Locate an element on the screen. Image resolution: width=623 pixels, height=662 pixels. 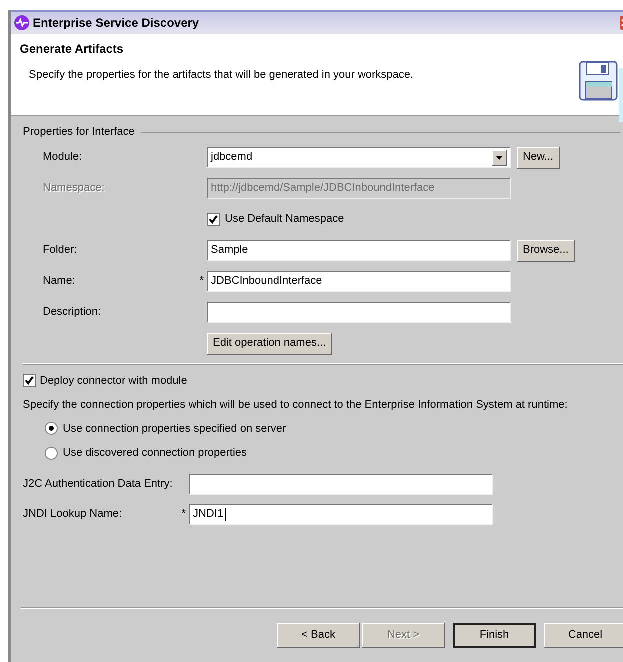
checkbox is located at coordinates (213, 219).